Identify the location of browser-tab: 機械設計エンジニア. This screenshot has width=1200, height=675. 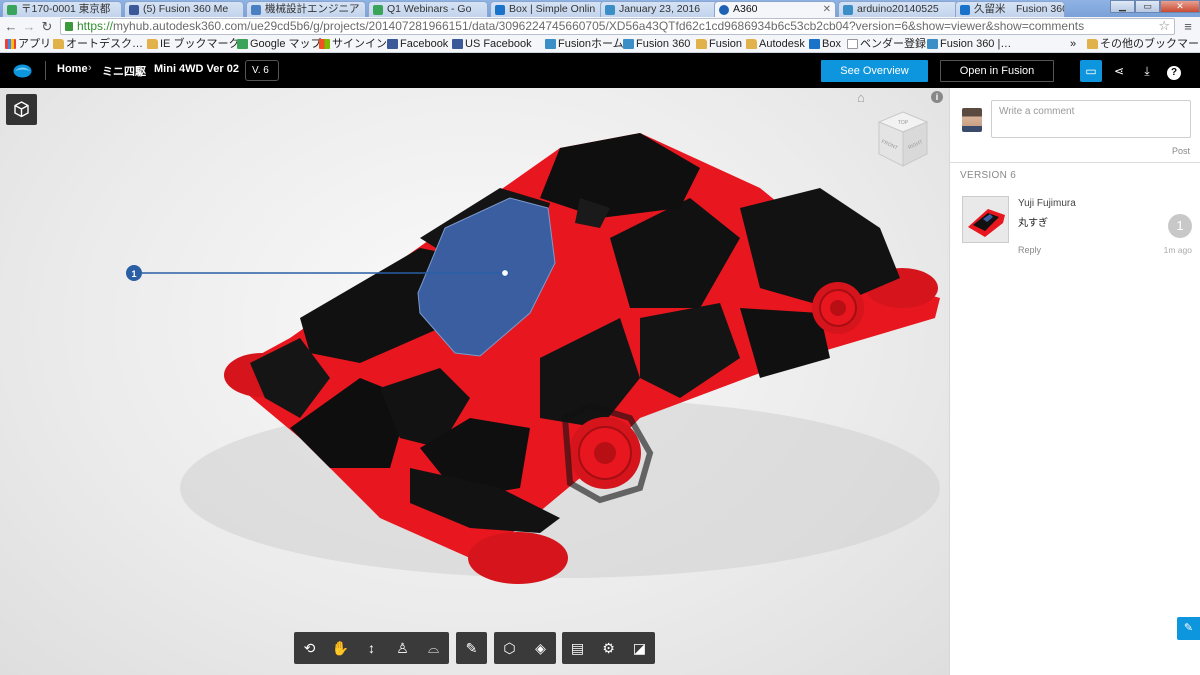
(306, 9).